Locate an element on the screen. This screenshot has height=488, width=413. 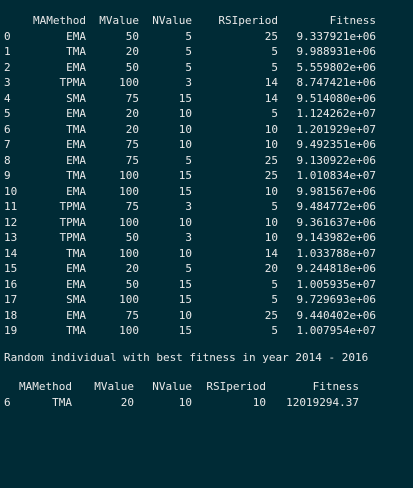
table-row: 14 TMA 100 10 14 1.033788e+07 is located at coordinates (208, 254).